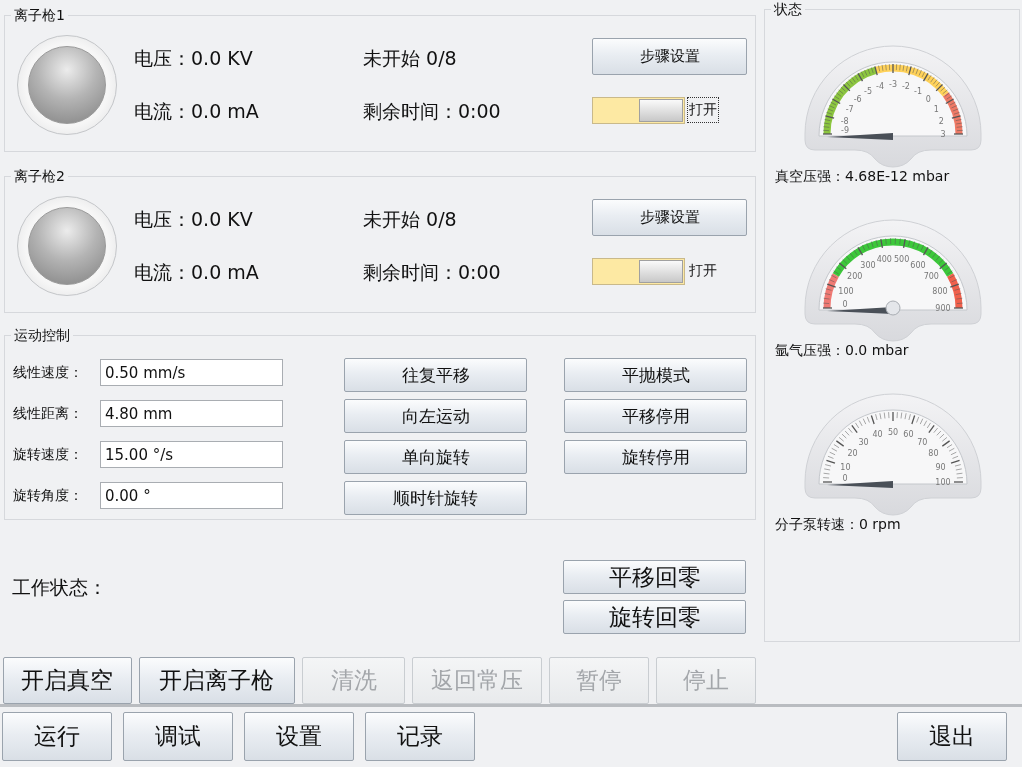 The height and width of the screenshot is (767, 1022). What do you see at coordinates (857, 99) in the screenshot?
I see `scale-label: -6` at bounding box center [857, 99].